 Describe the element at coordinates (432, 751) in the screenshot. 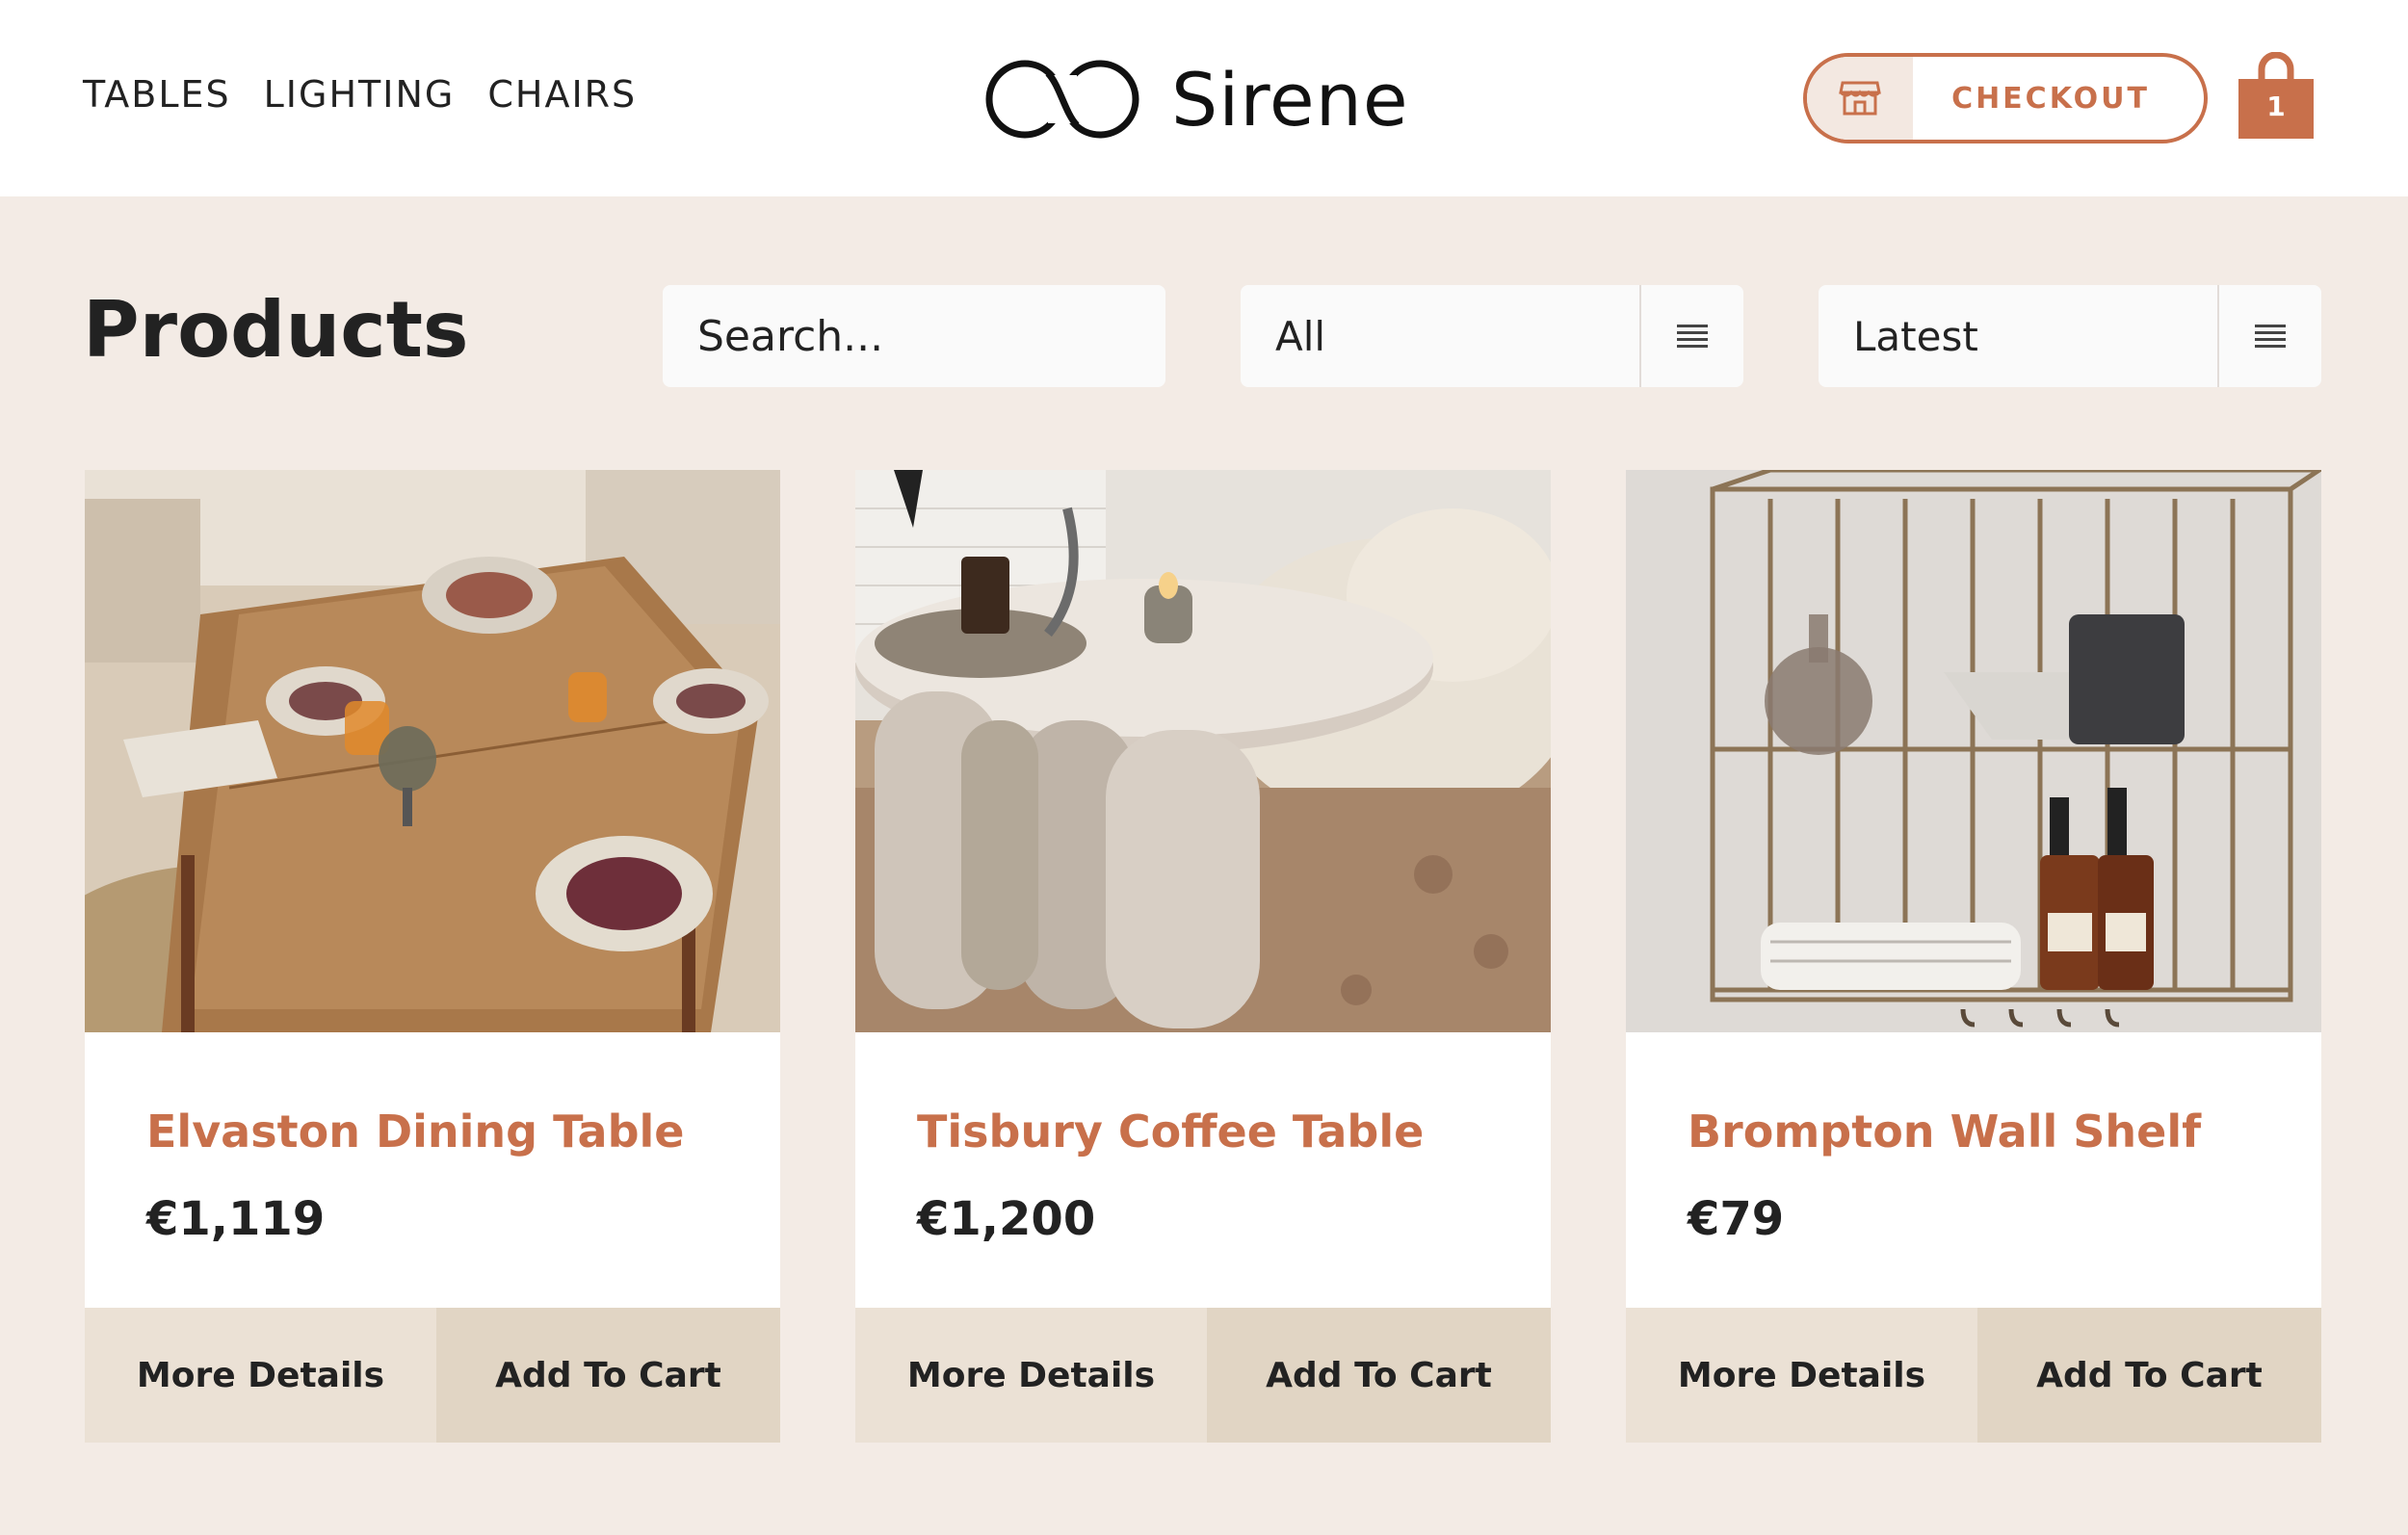

I see `product-image-dining-table` at that location.